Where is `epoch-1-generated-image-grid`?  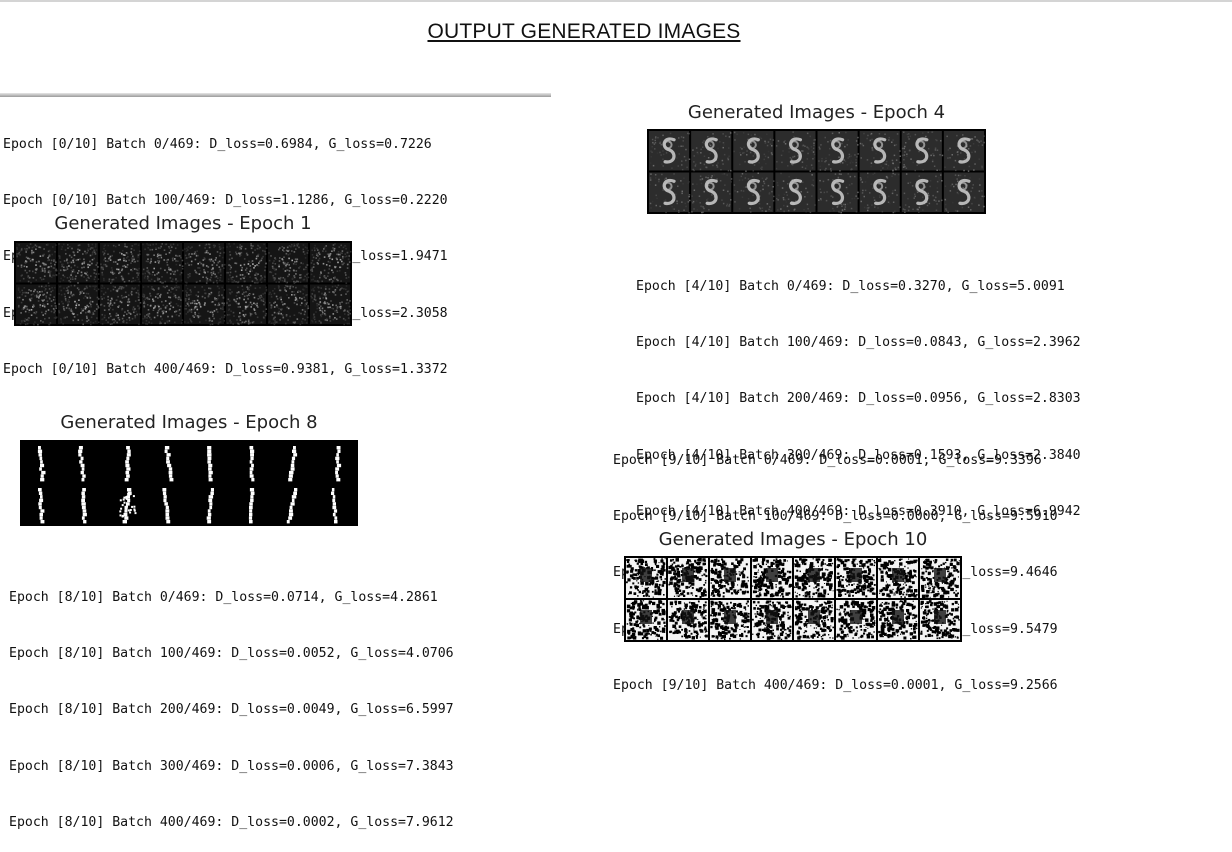
epoch-1-generated-image-grid is located at coordinates (183, 283).